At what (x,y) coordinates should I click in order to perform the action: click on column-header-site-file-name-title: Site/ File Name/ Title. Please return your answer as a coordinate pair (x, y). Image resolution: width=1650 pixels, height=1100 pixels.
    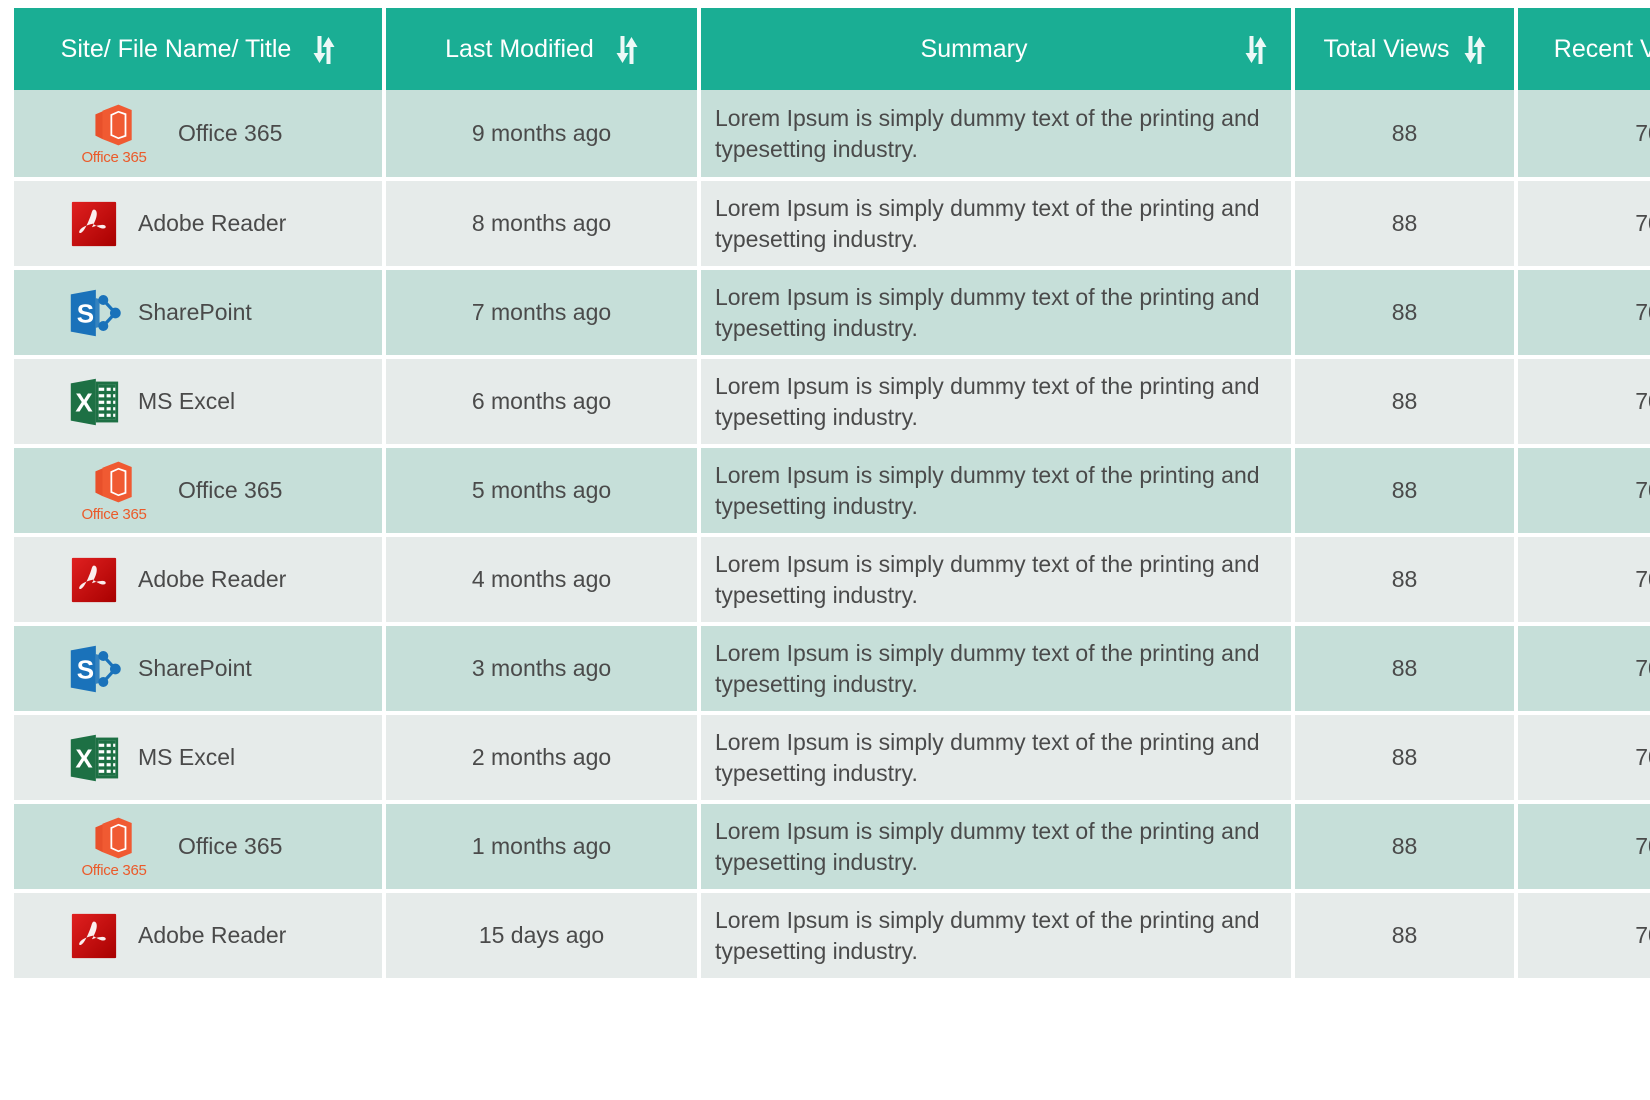
    Looking at the image, I should click on (200, 49).